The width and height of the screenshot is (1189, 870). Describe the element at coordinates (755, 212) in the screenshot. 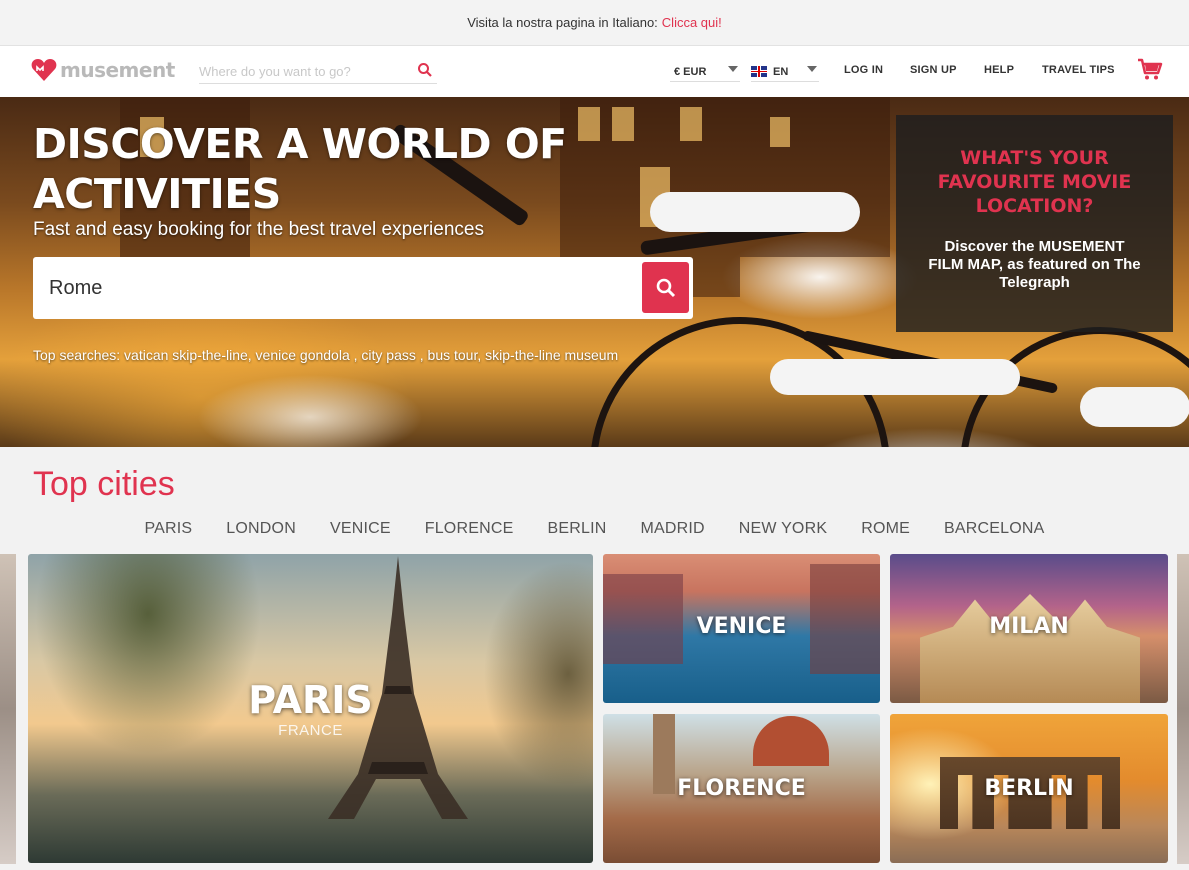

I see `snow-on-saddle` at that location.